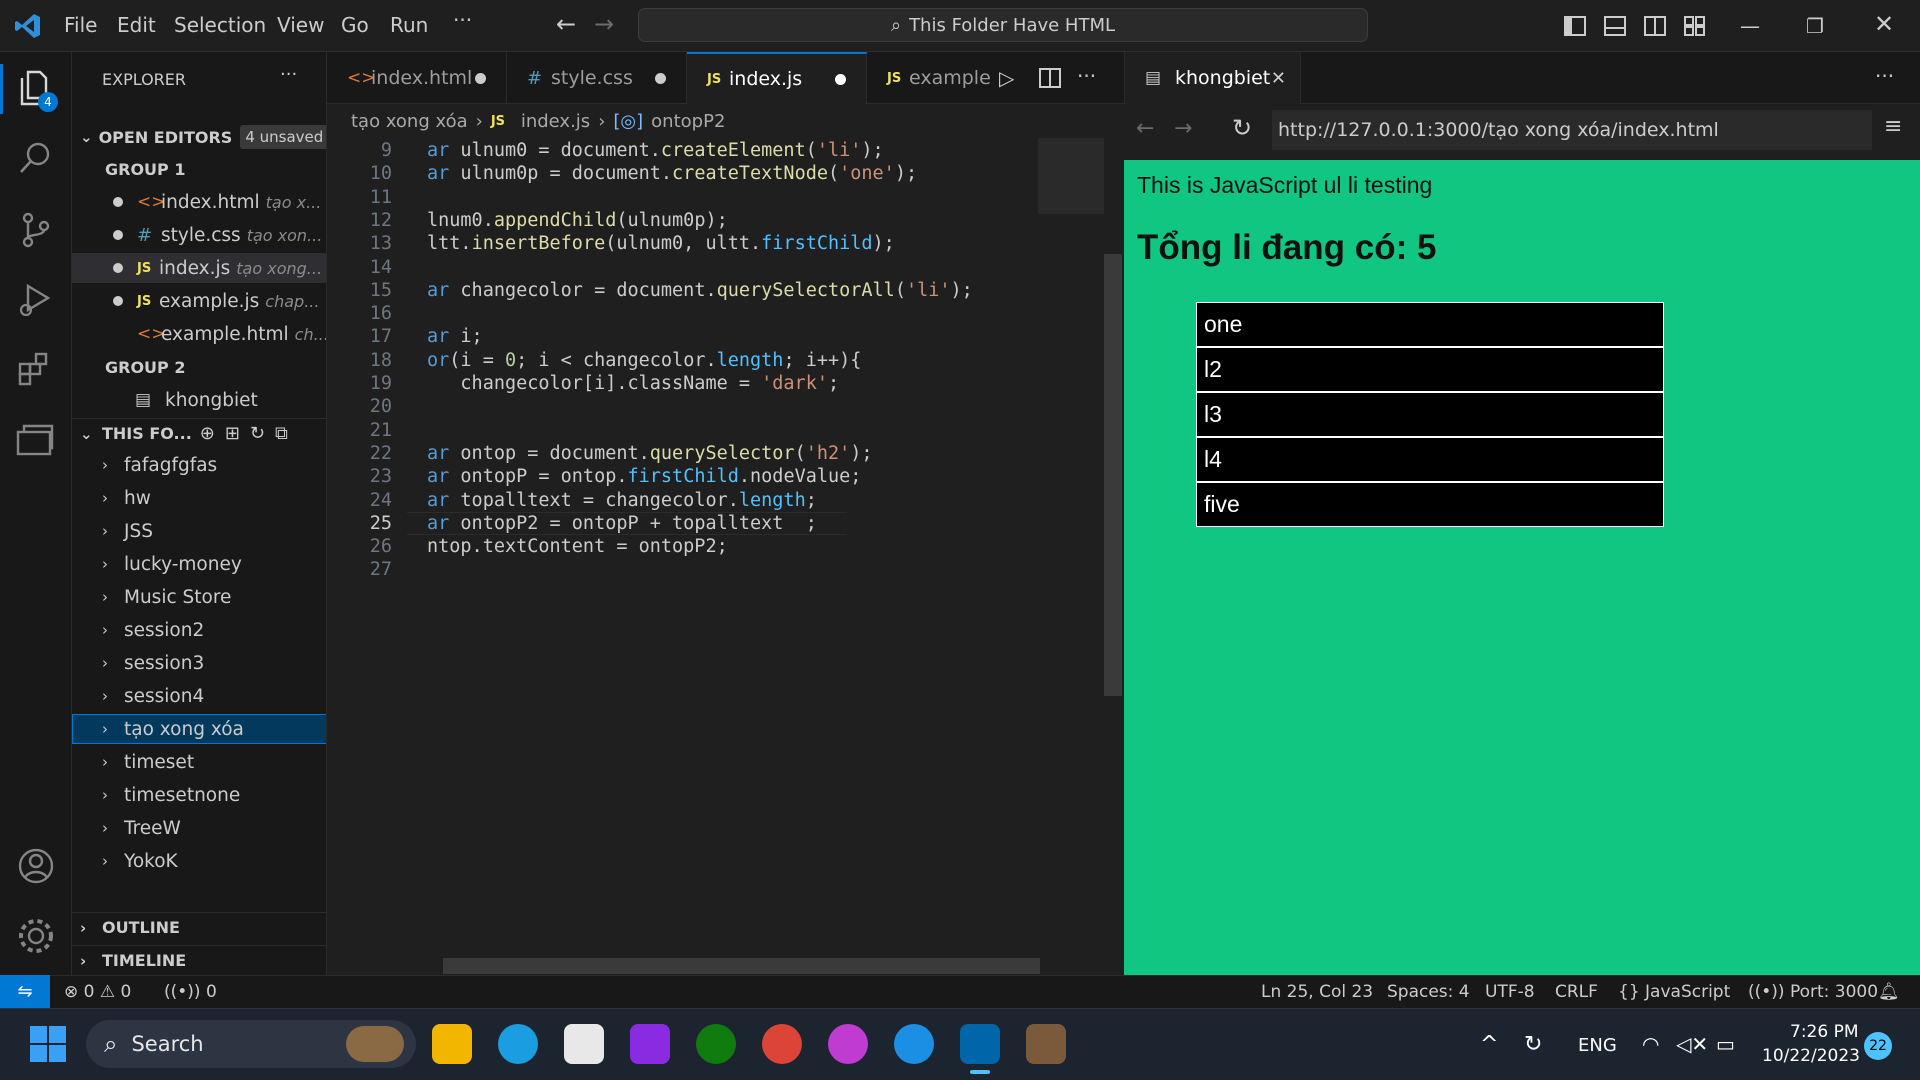 The width and height of the screenshot is (1920, 1080). I want to click on encoding: UTF-8, so click(1510, 992).